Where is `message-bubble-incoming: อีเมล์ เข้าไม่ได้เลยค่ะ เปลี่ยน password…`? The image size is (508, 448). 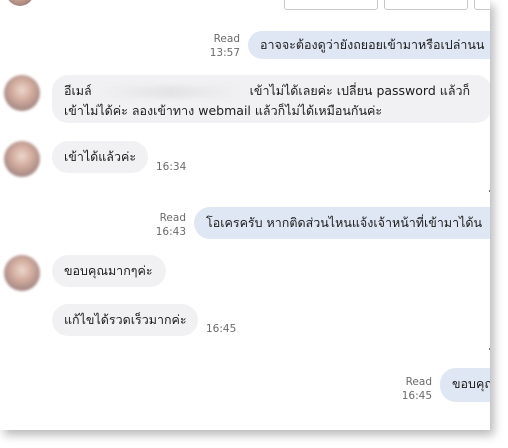
message-bubble-incoming: อีเมล์ เข้าไม่ได้เลยค่ะ เปลี่ยน password… is located at coordinates (271, 99).